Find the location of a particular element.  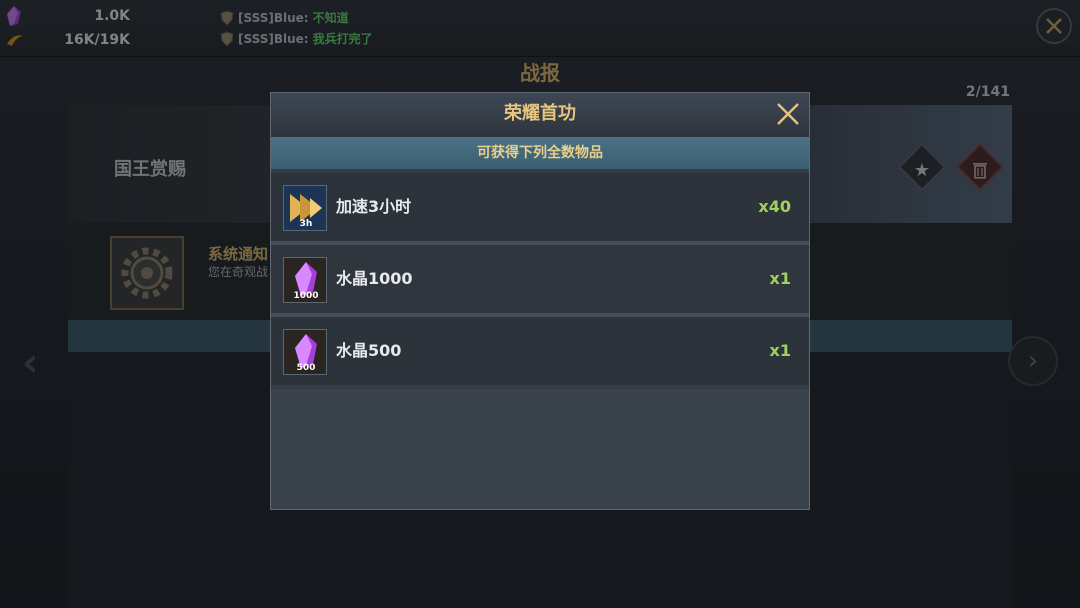

item-badge: 1000 is located at coordinates (306, 296).